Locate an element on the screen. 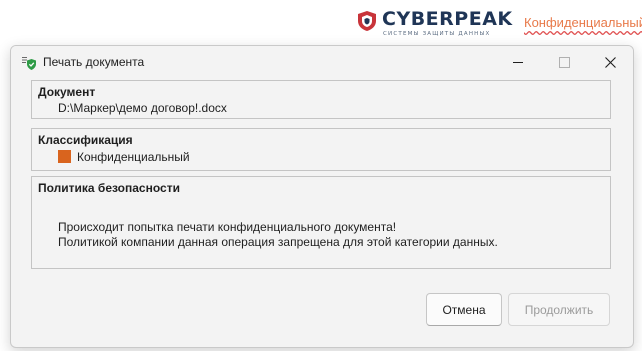 This screenshot has width=642, height=351. maximize-icon is located at coordinates (564, 62).